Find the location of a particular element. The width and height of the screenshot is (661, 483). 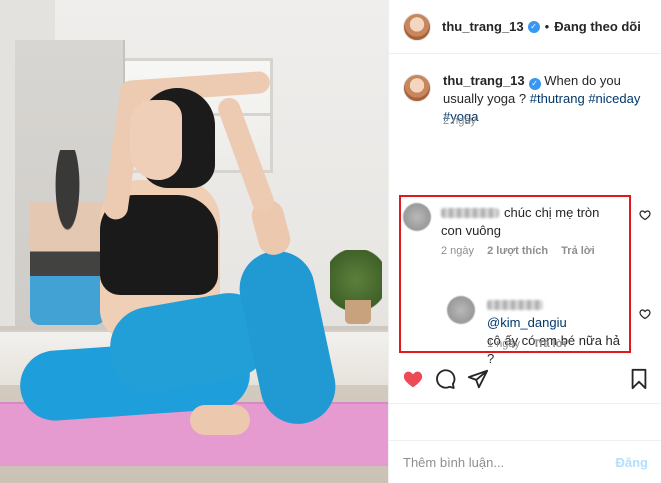

post-comment-button: Đăng is located at coordinates (632, 462).